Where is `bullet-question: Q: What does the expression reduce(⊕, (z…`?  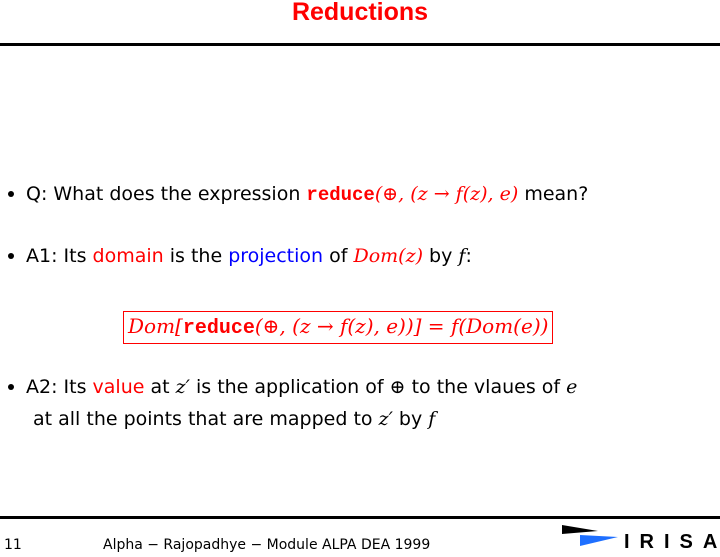 bullet-question: Q: What does the expression reduce(⊕, (z… is located at coordinates (298, 194).